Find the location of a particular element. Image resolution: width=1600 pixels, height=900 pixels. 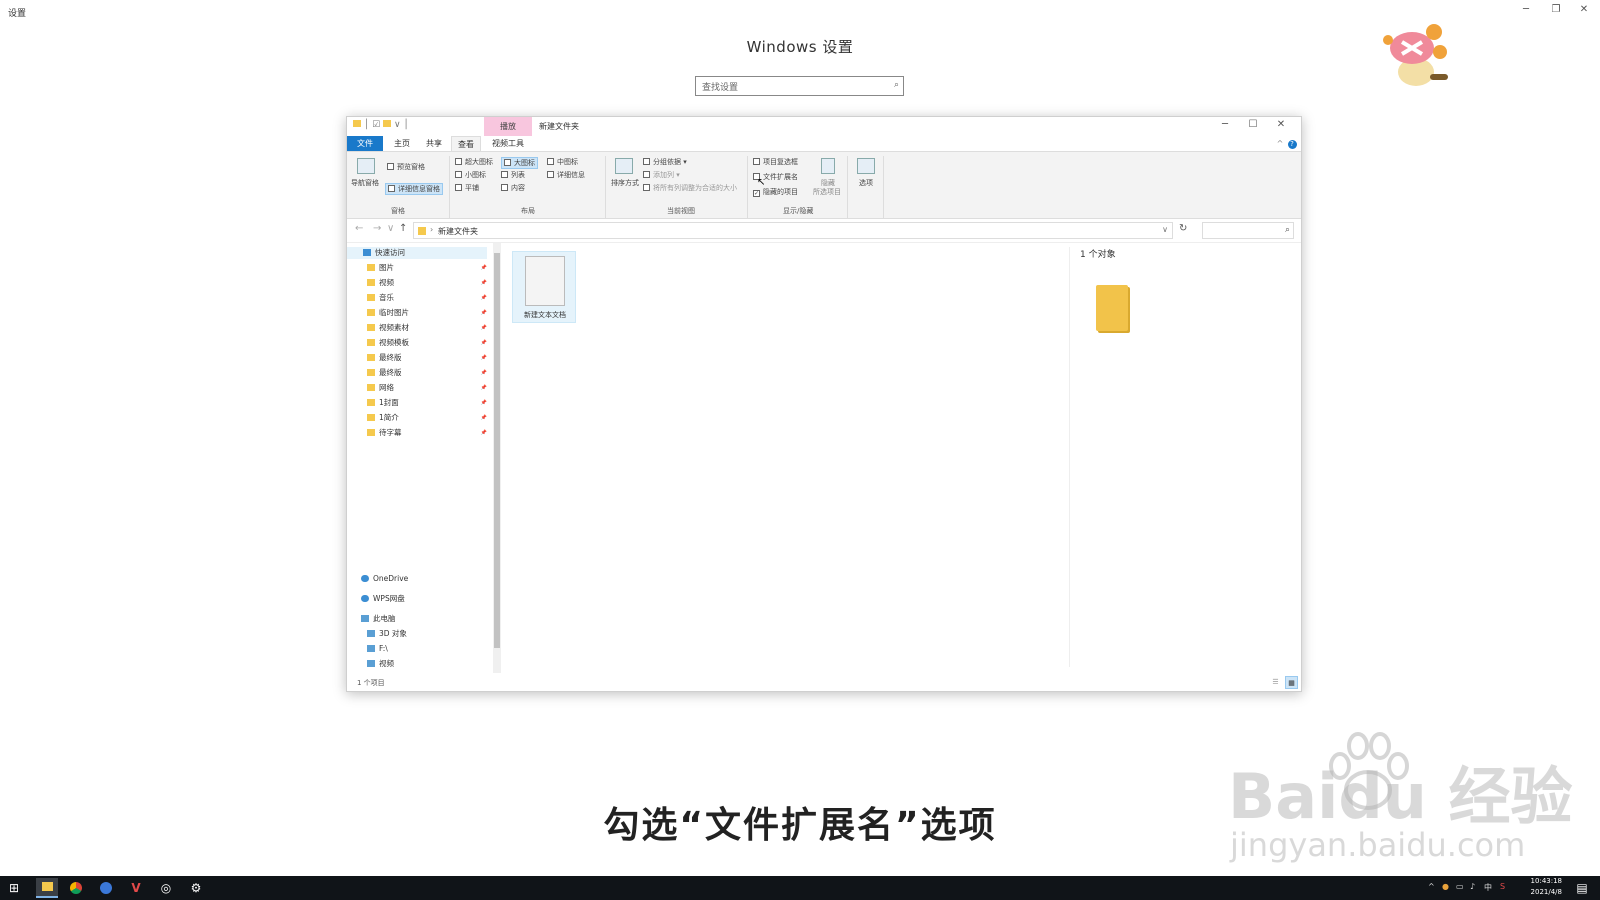

nav-scrollbar is located at coordinates (497, 458).